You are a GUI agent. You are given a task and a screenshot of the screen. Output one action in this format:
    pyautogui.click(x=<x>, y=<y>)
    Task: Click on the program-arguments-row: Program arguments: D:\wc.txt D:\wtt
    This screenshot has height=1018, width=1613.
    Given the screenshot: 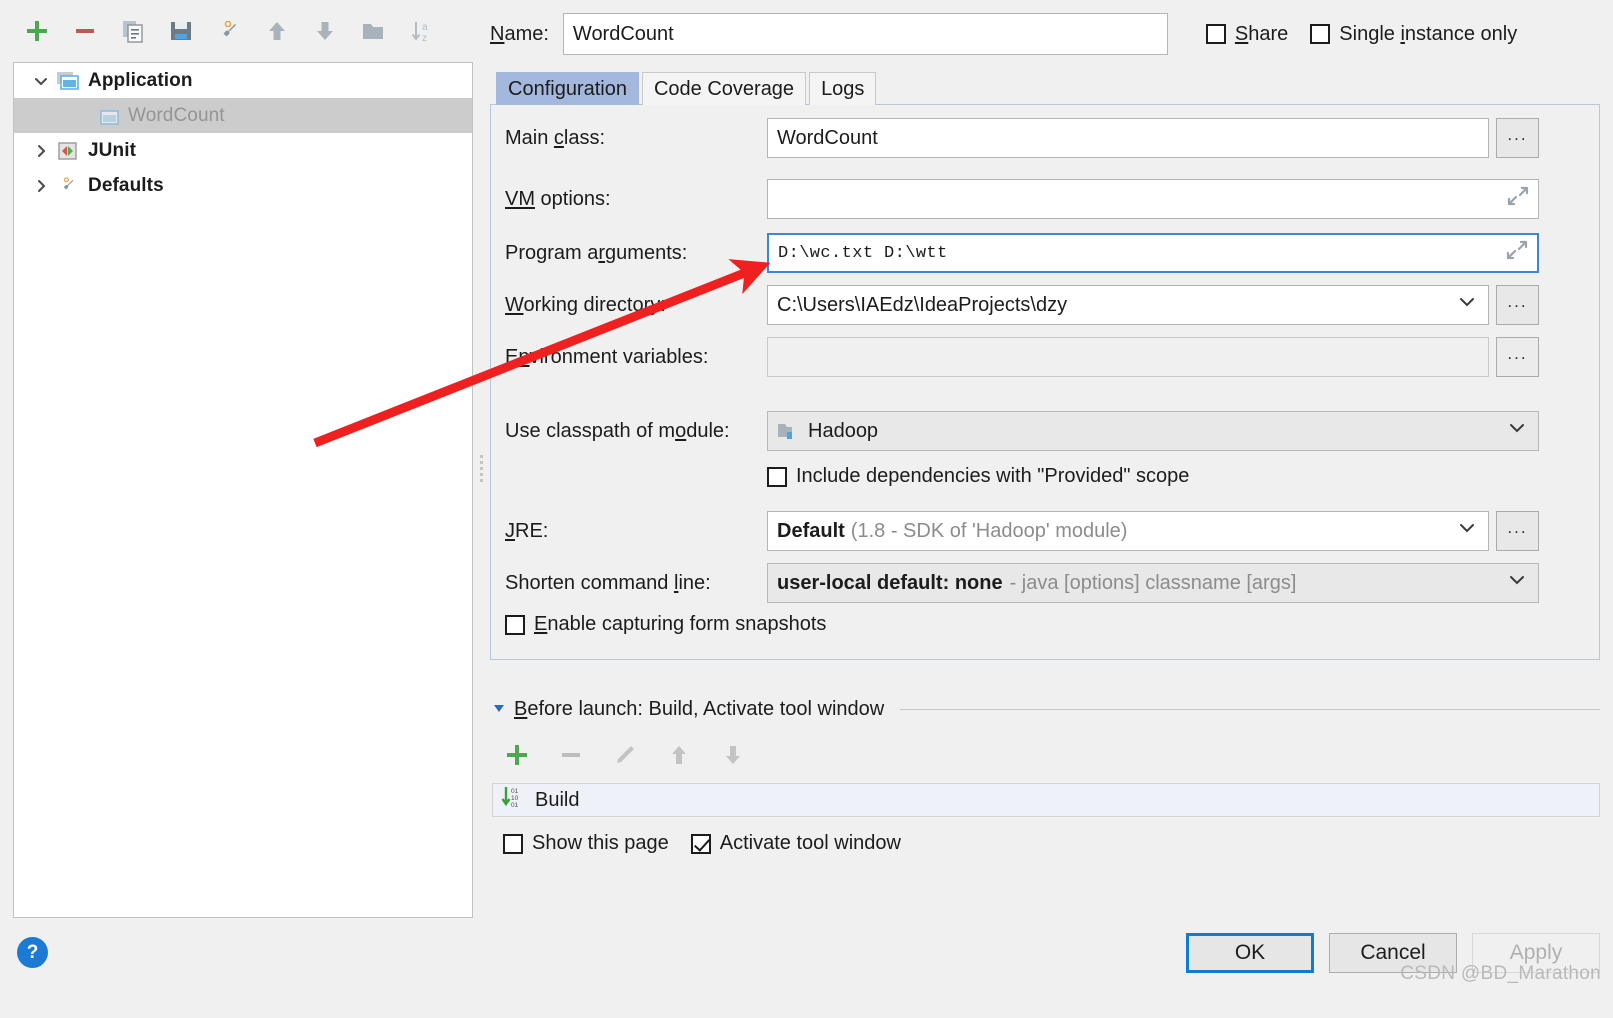 What is the action you would take?
    pyautogui.click(x=1022, y=253)
    